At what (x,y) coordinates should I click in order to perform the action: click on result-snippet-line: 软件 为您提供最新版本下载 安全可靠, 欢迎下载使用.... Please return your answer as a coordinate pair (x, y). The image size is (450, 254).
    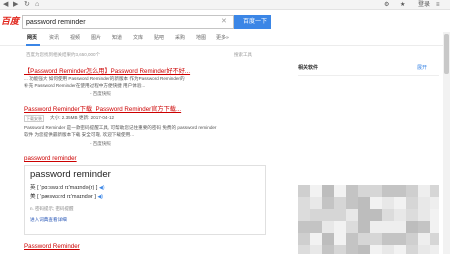
    Looking at the image, I should click on (79, 134).